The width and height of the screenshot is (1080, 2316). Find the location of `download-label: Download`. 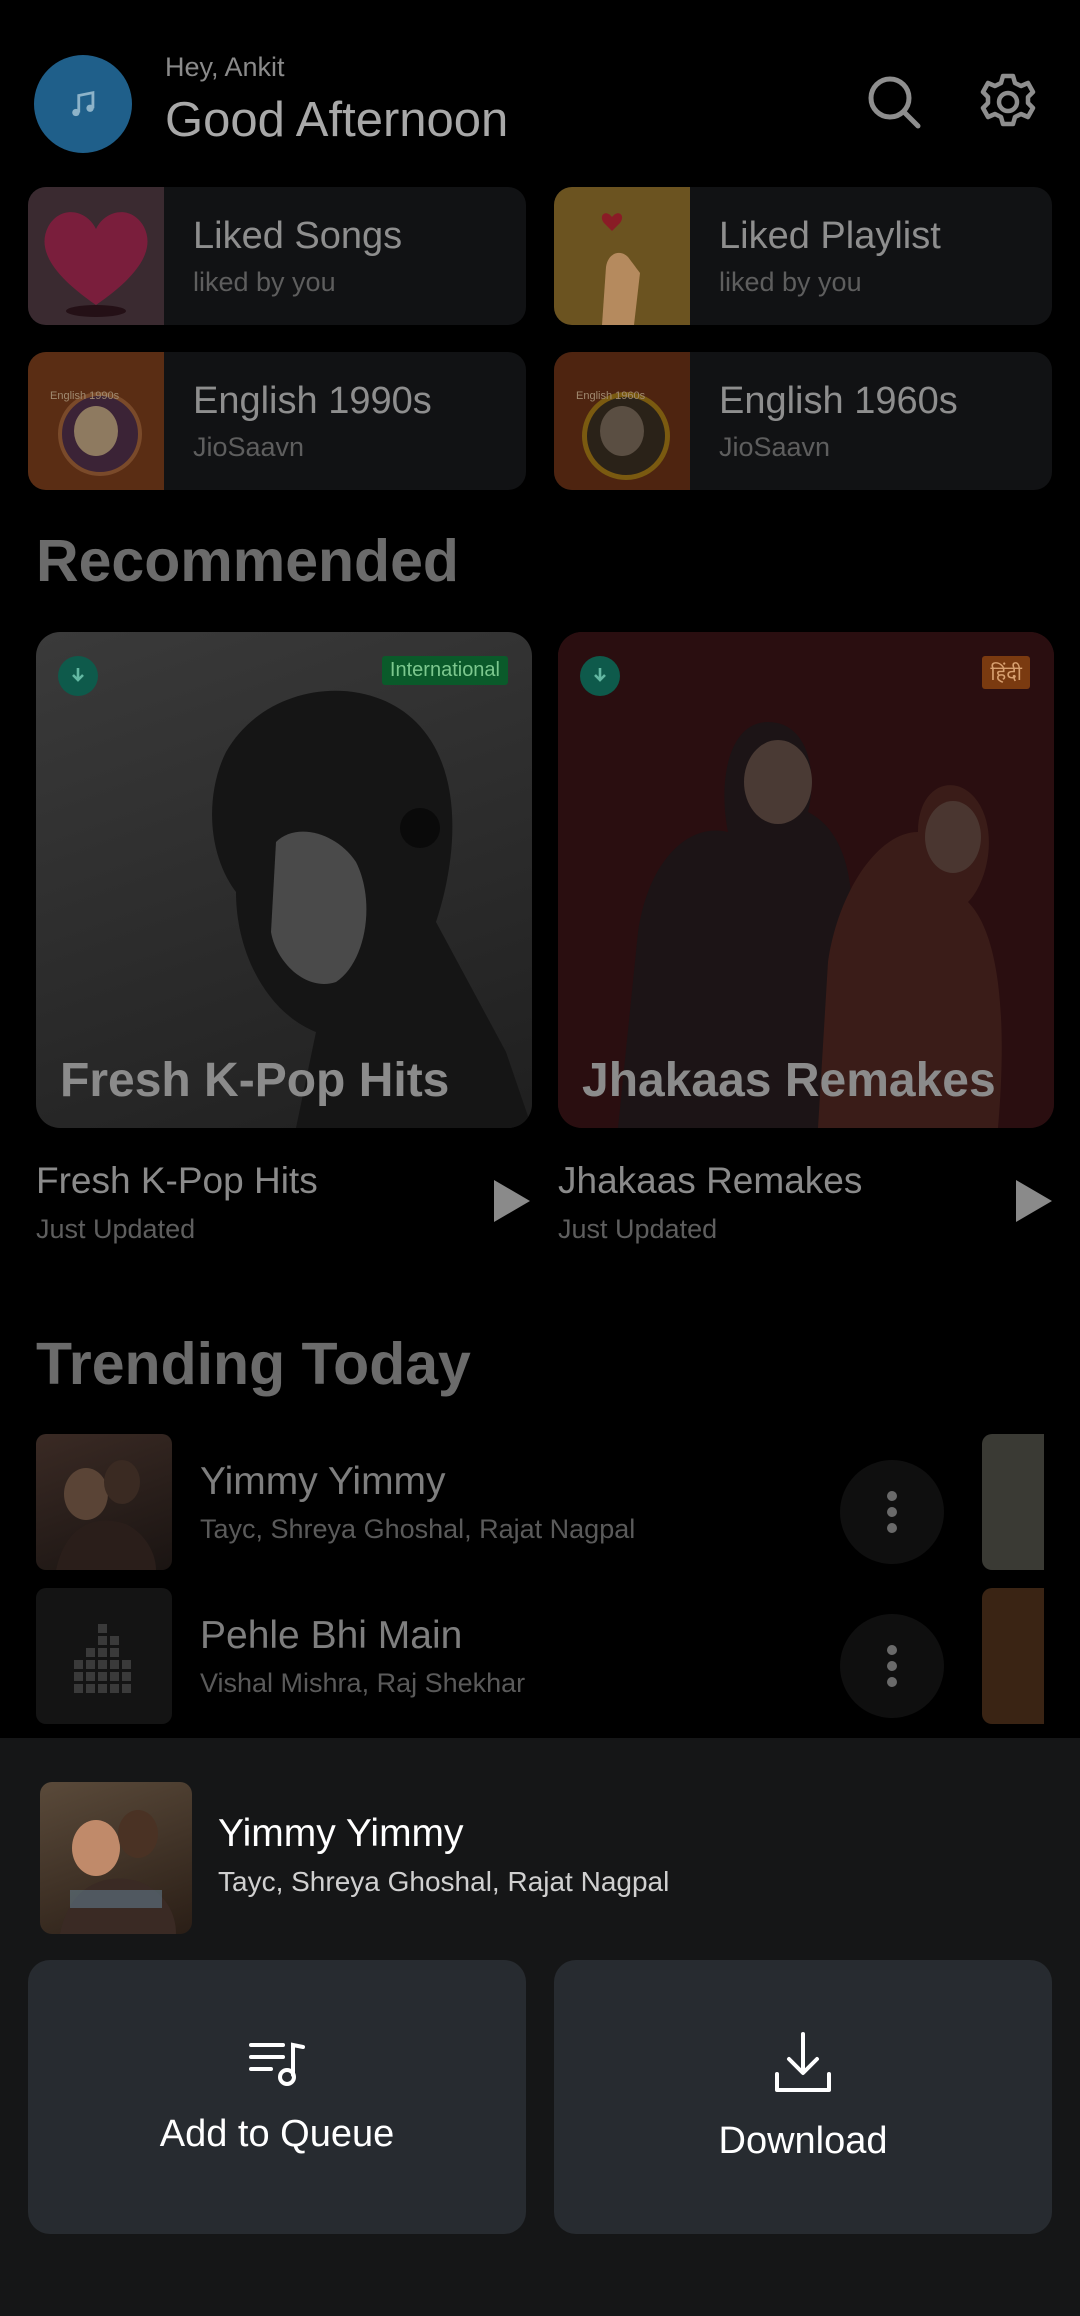

download-label: Download is located at coordinates (803, 2140).